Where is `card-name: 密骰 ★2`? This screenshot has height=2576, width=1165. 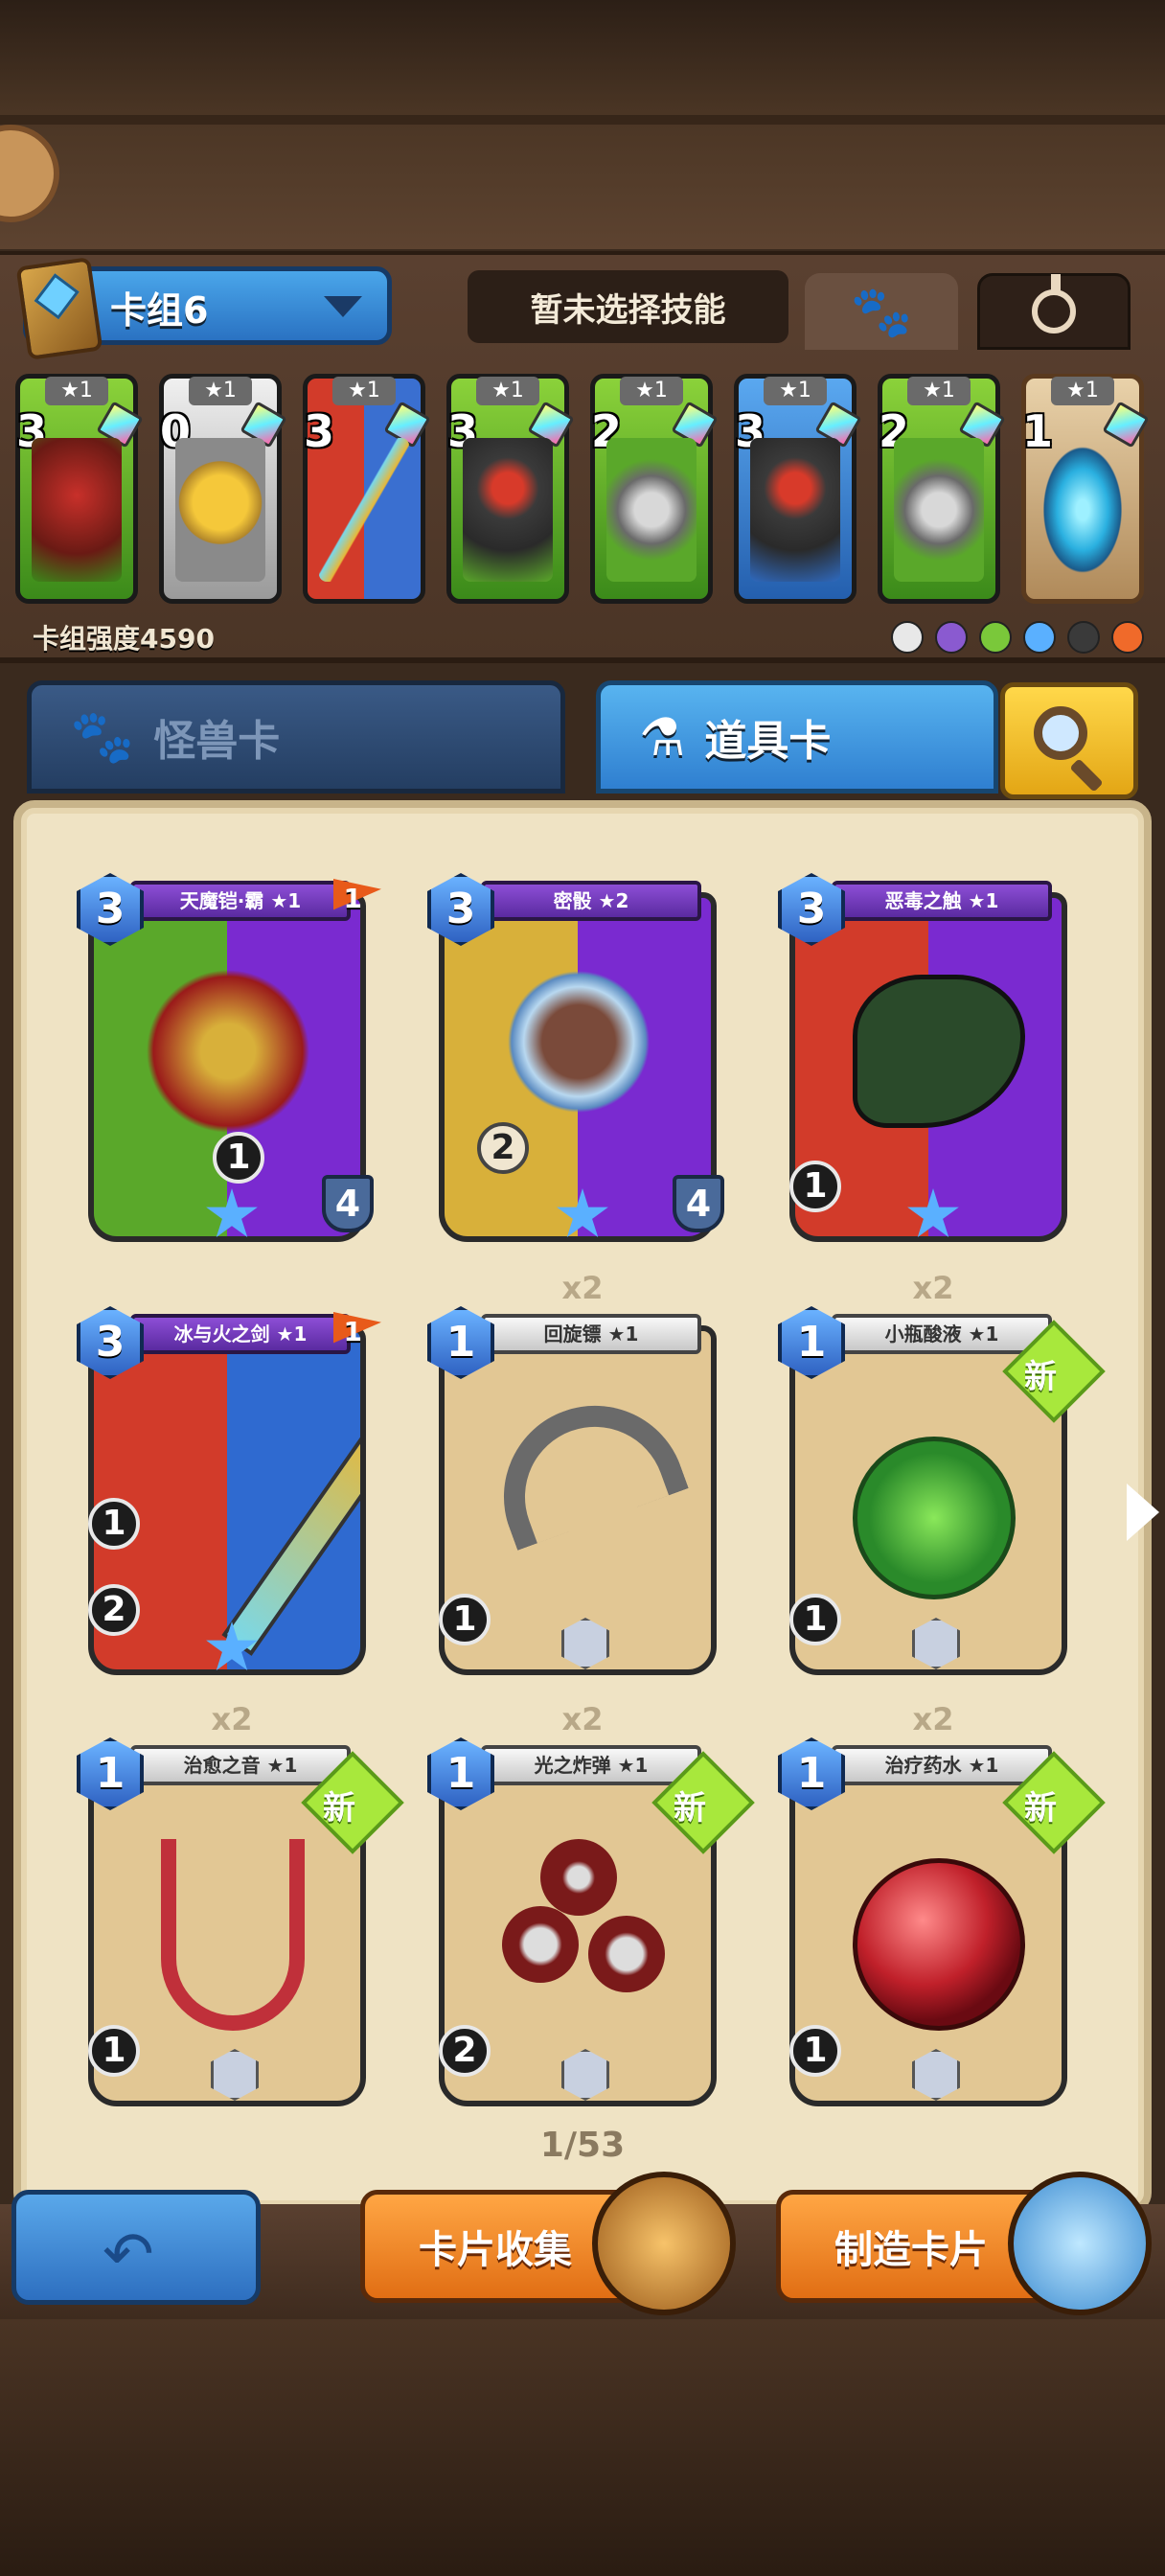
card-name: 密骰 ★2 is located at coordinates (591, 901).